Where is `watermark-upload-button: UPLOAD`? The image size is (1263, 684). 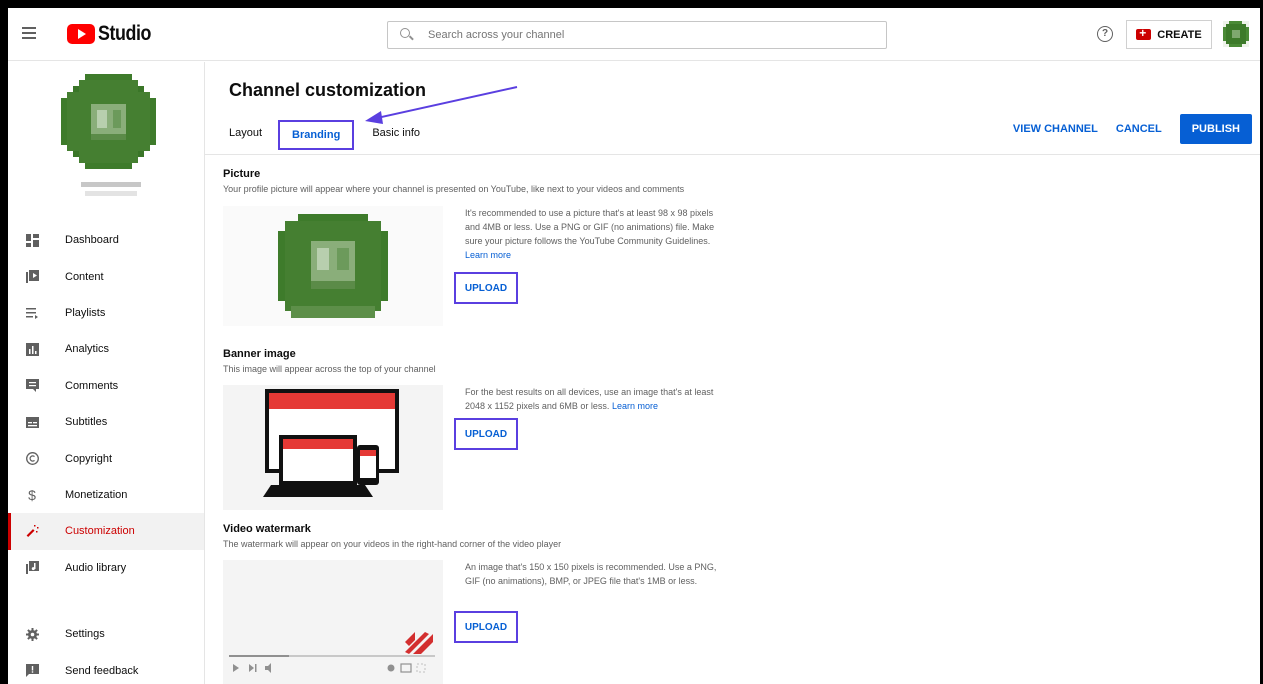
watermark-upload-button: UPLOAD is located at coordinates (486, 627).